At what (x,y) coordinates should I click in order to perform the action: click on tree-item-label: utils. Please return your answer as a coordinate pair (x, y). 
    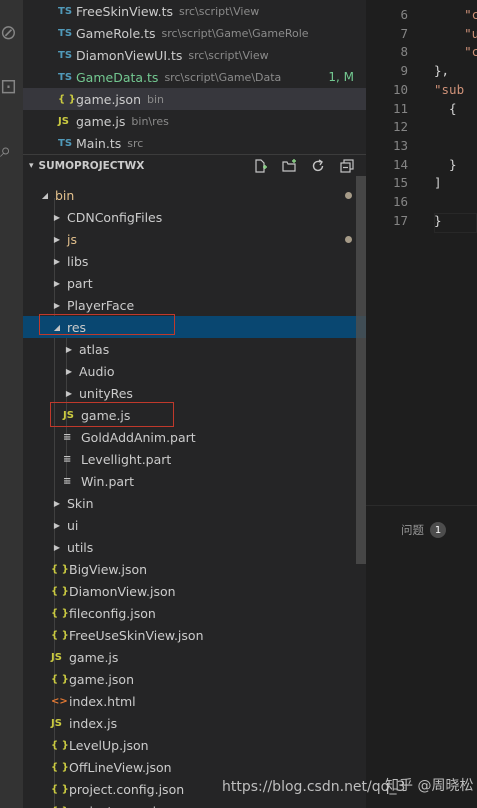
    Looking at the image, I should click on (80, 547).